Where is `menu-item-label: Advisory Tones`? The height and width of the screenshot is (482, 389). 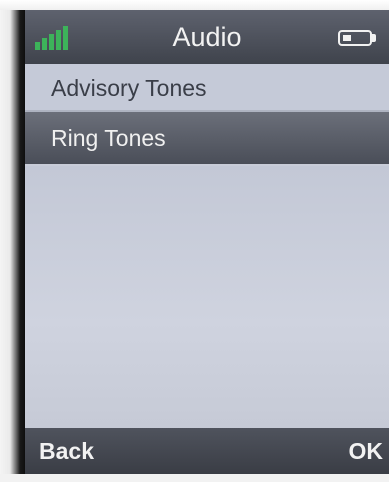
menu-item-label: Advisory Tones is located at coordinates (129, 88).